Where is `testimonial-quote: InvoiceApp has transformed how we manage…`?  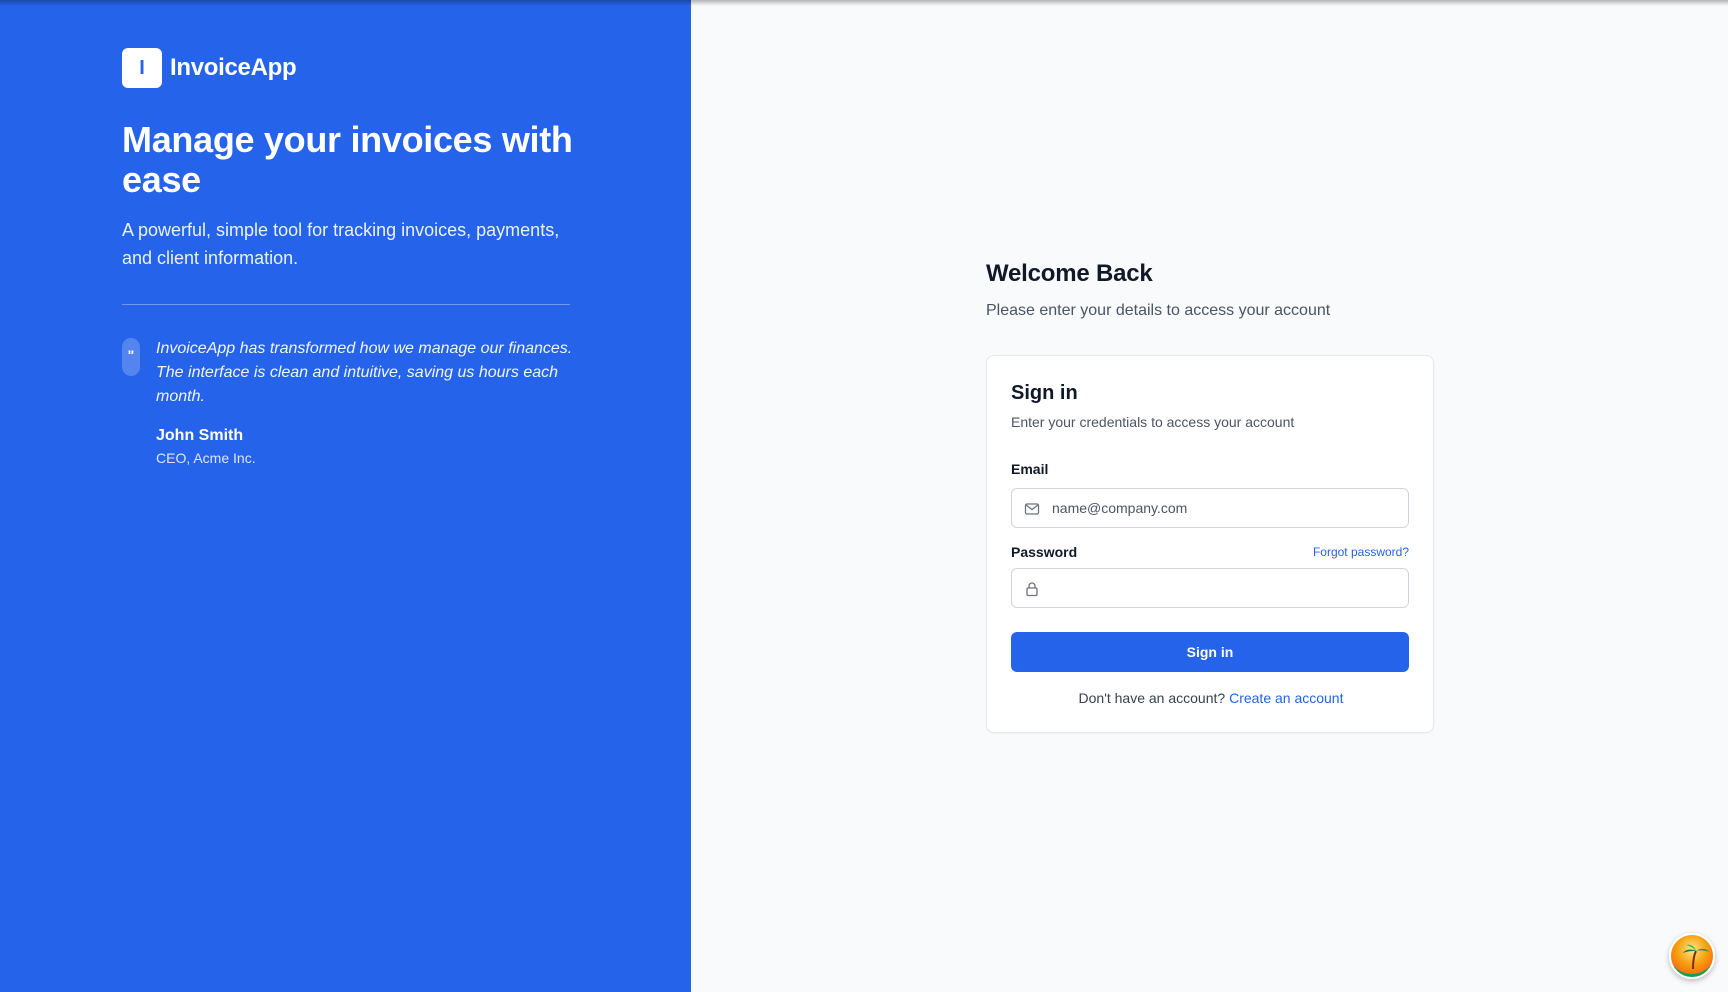
testimonial-quote: InvoiceApp has transformed how we manage… is located at coordinates (364, 372).